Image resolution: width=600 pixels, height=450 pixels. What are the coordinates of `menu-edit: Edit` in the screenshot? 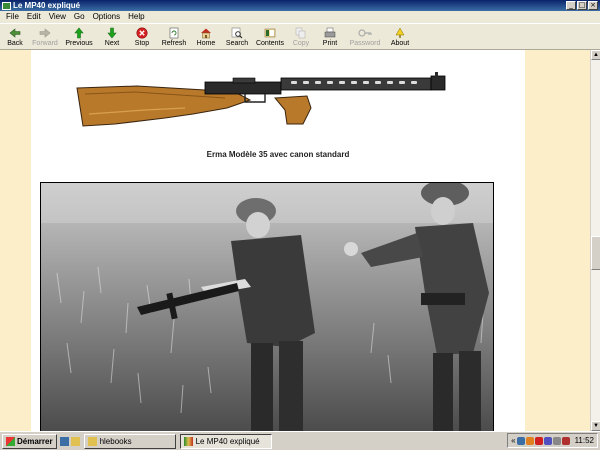 It's located at (34, 17).